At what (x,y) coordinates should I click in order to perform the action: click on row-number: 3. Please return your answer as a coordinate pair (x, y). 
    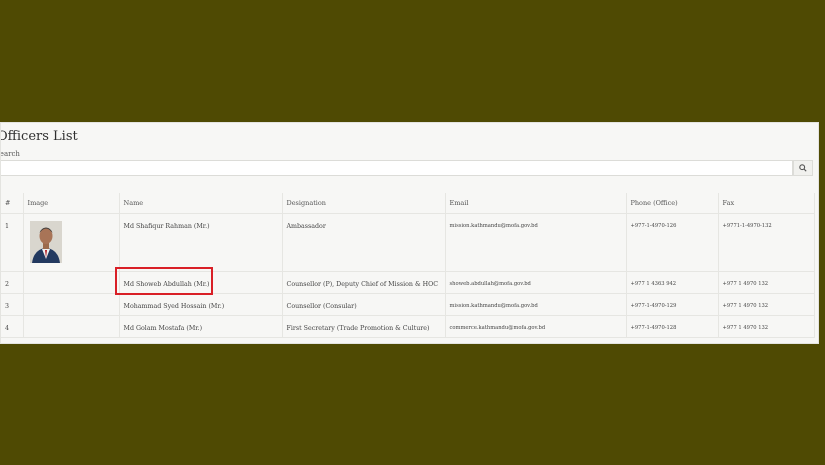
    Looking at the image, I should click on (12, 304).